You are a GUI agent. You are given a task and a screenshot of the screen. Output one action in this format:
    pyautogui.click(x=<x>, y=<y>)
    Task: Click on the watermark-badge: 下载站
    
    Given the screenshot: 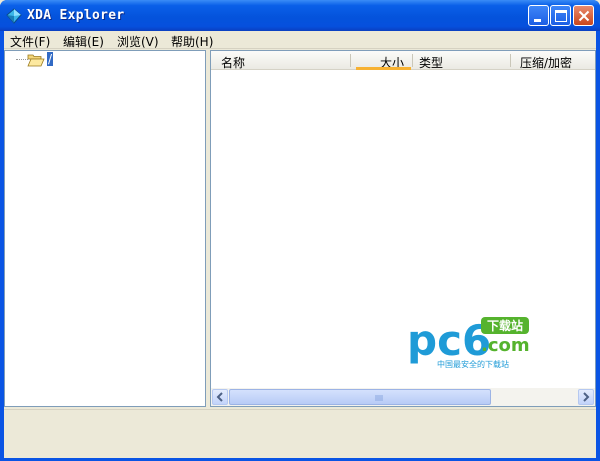 What is the action you would take?
    pyautogui.click(x=505, y=325)
    